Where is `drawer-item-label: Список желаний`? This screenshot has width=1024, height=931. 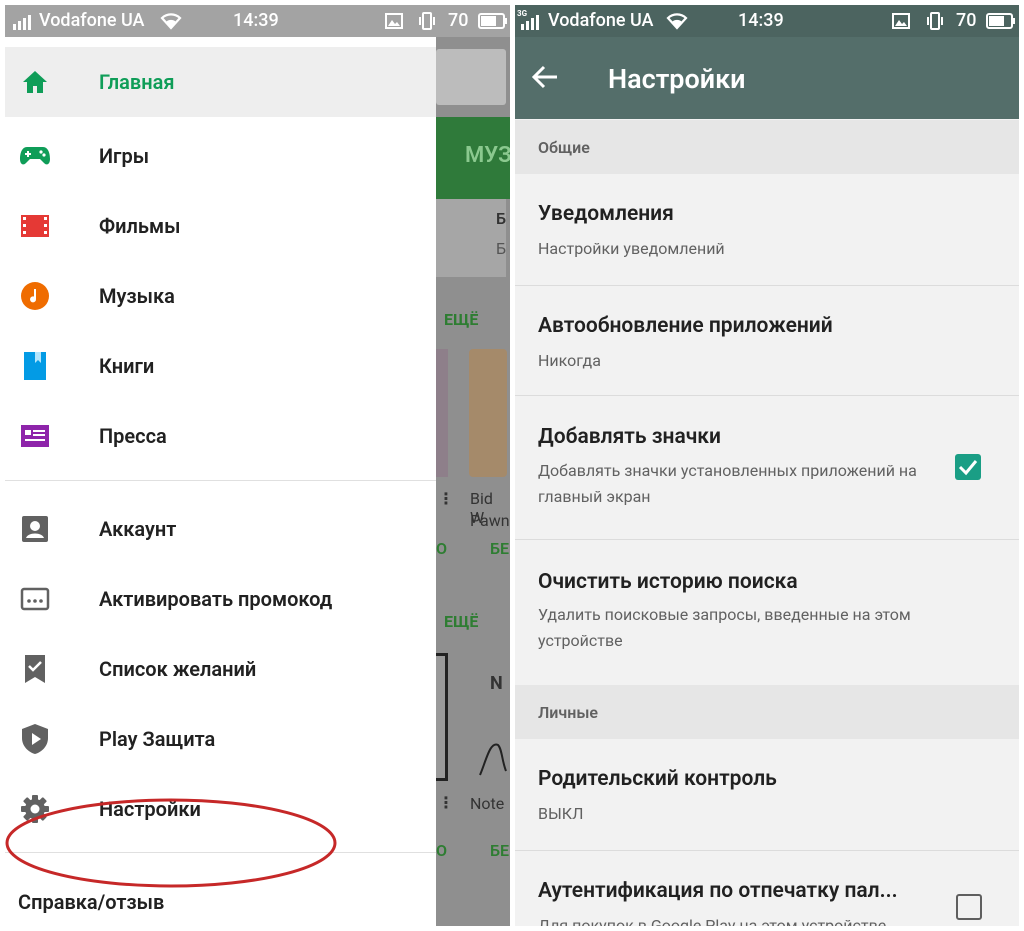
drawer-item-label: Список желаний is located at coordinates (178, 669).